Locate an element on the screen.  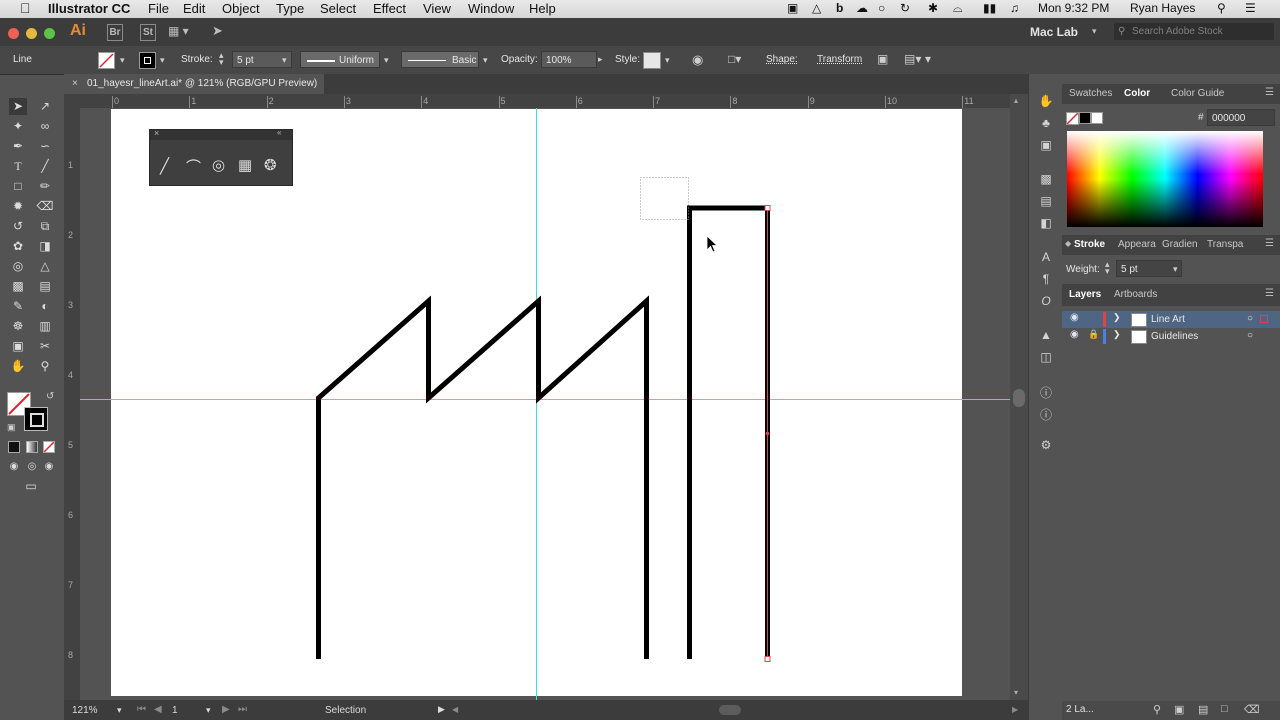
info-panel-icon: ⓘ is located at coordinates (1046, 392).